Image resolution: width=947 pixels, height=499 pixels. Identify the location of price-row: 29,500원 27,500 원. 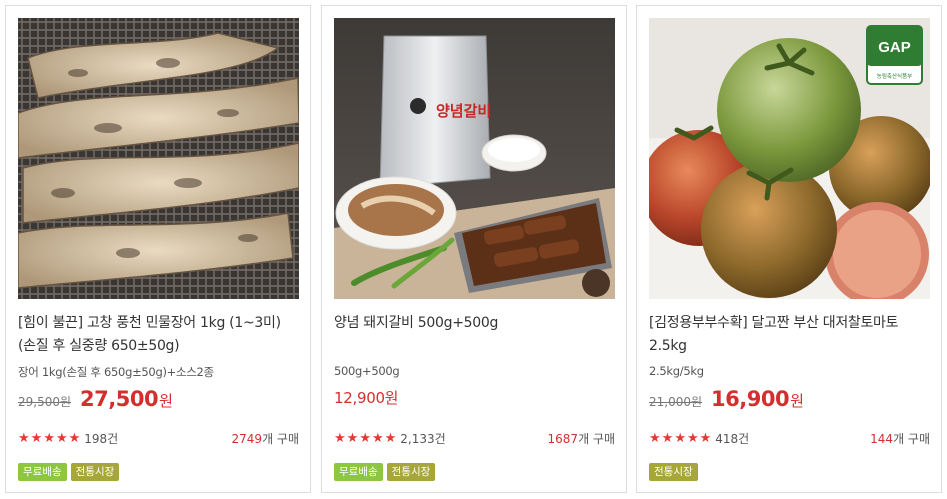
(95, 402).